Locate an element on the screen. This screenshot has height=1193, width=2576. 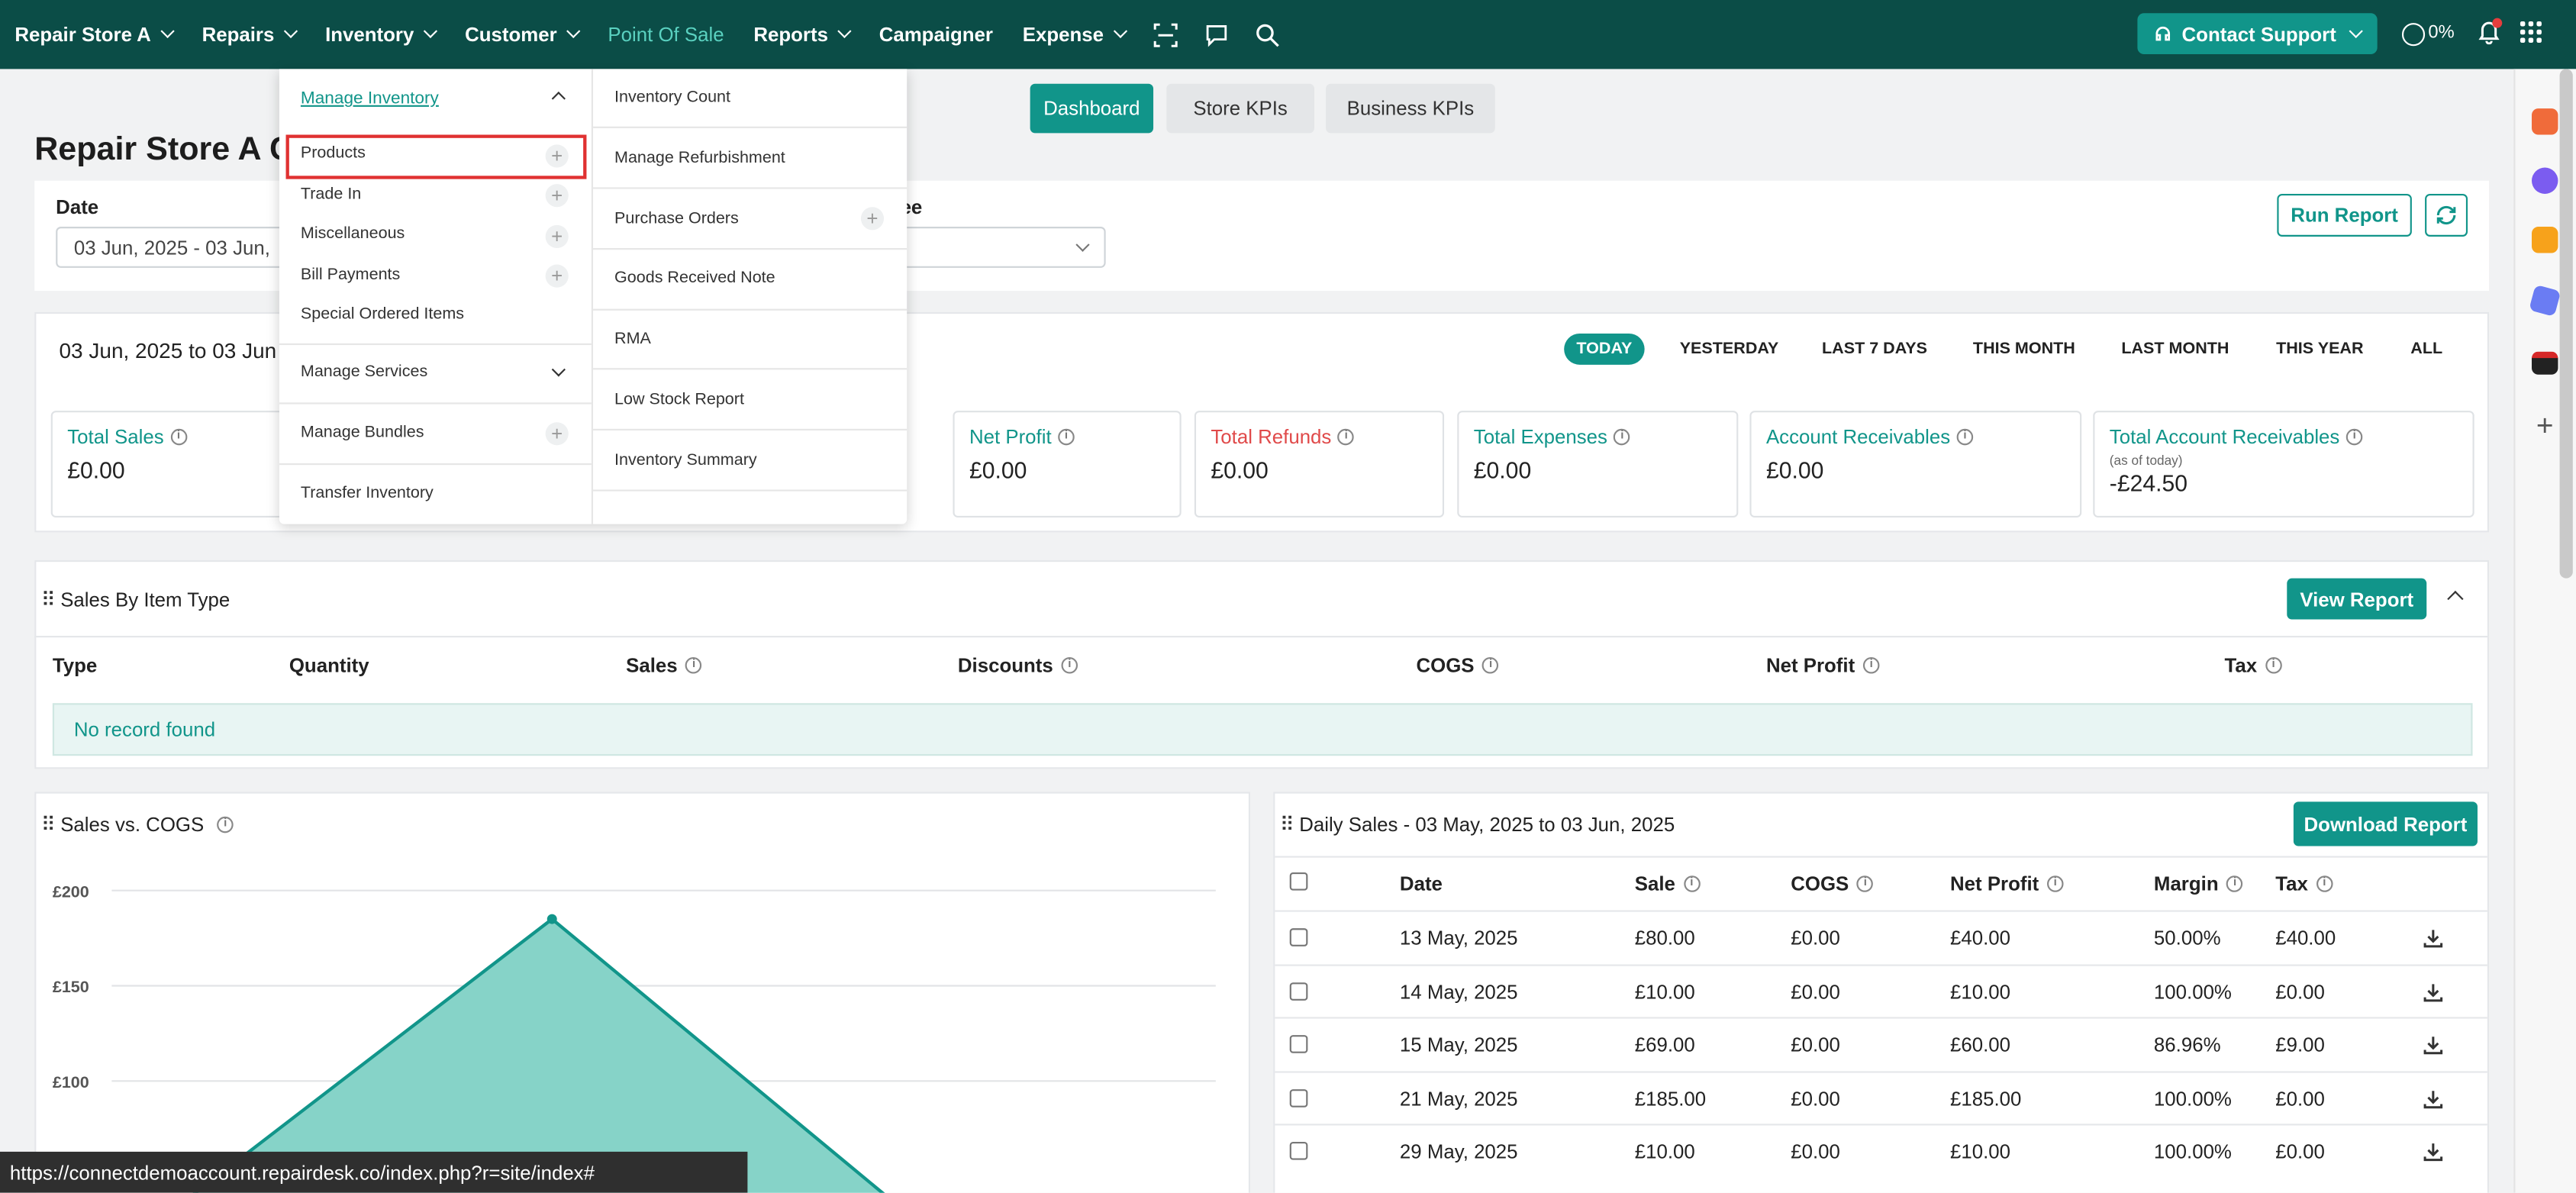
add-bundle-icon: + is located at coordinates (557, 434).